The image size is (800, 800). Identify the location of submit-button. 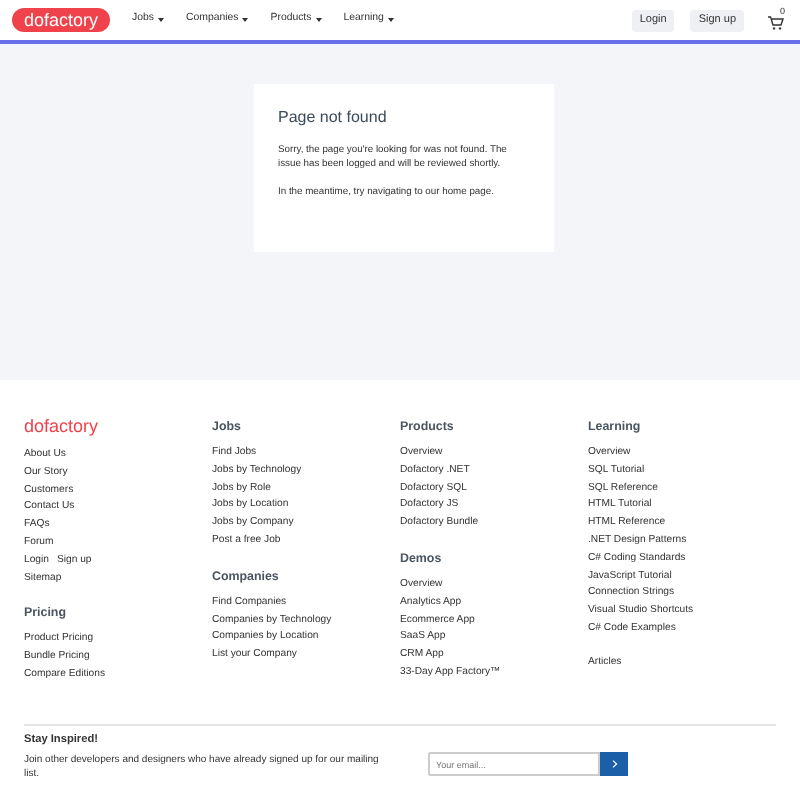
(614, 764).